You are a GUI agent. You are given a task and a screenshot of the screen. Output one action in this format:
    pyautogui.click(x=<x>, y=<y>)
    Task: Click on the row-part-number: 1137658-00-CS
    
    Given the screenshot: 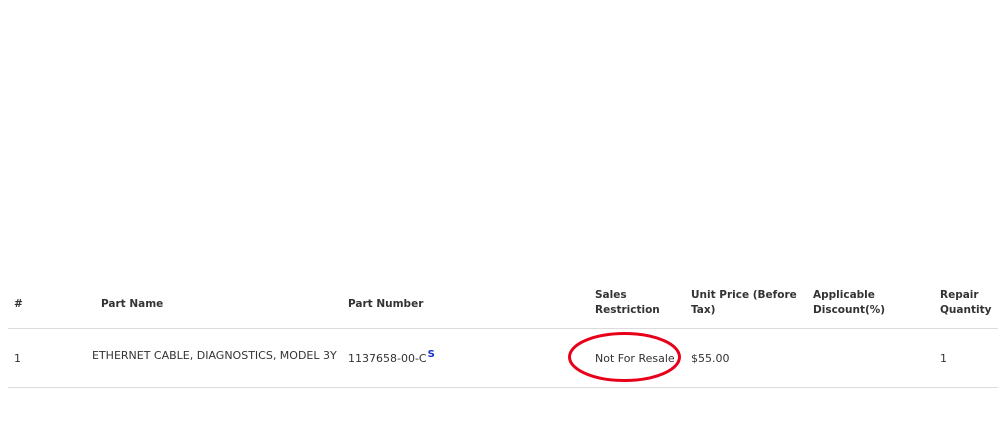 What is the action you would take?
    pyautogui.click(x=391, y=358)
    